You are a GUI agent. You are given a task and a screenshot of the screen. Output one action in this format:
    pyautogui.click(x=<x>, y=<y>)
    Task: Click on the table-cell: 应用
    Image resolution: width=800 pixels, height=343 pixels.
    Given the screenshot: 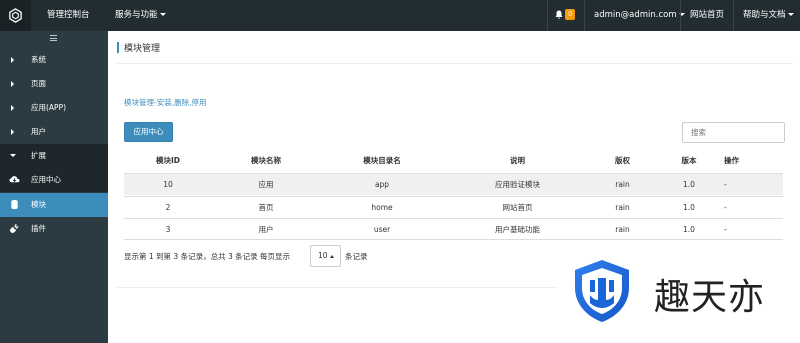 What is the action you would take?
    pyautogui.click(x=266, y=184)
    